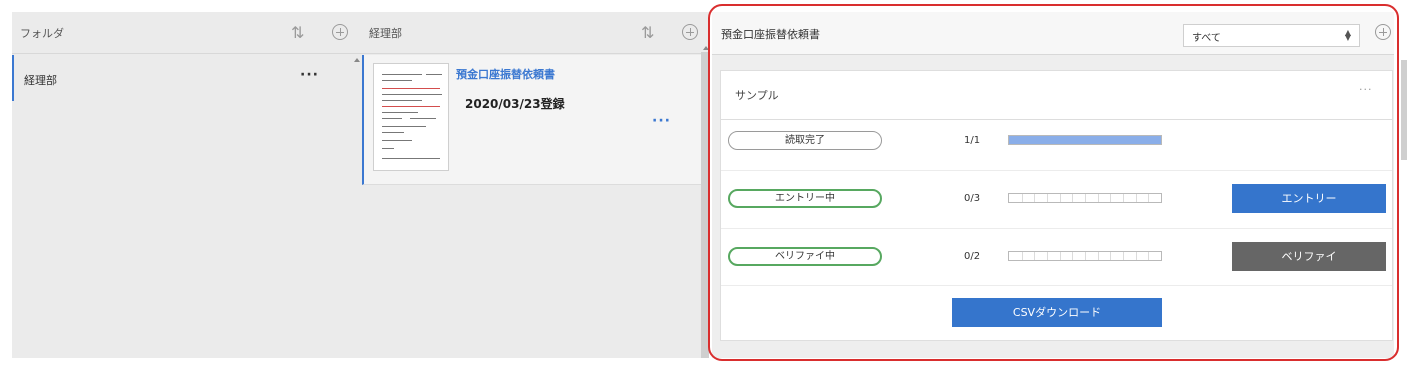 Image resolution: width=1418 pixels, height=368 pixels. What do you see at coordinates (972, 256) in the screenshot?
I see `progress-count: 0/2` at bounding box center [972, 256].